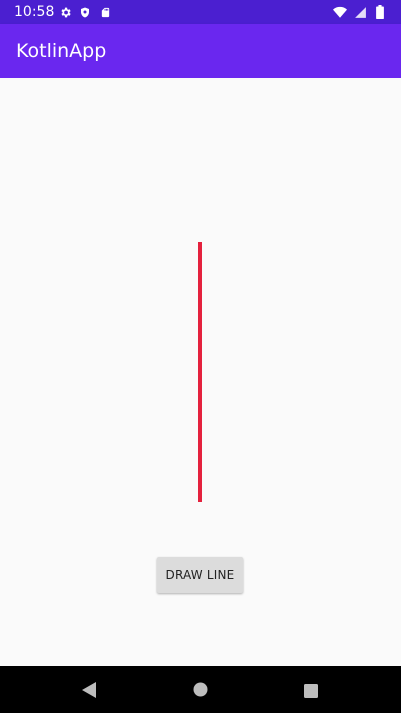  I want to click on home-icon, so click(200, 691).